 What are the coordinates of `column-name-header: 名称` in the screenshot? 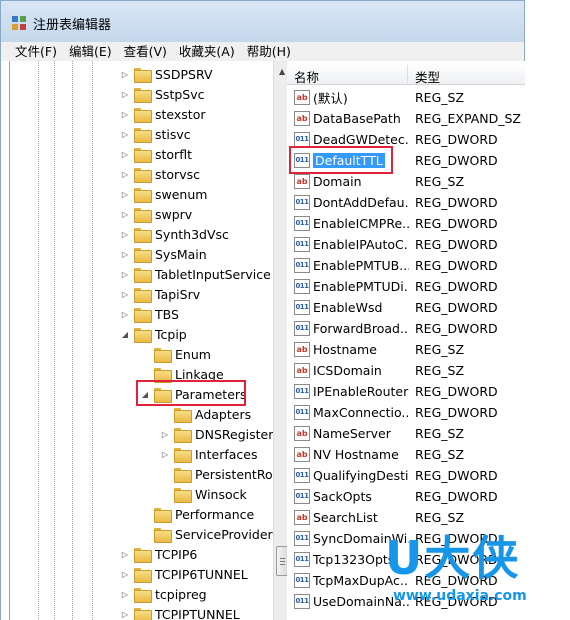 It's located at (306, 76).